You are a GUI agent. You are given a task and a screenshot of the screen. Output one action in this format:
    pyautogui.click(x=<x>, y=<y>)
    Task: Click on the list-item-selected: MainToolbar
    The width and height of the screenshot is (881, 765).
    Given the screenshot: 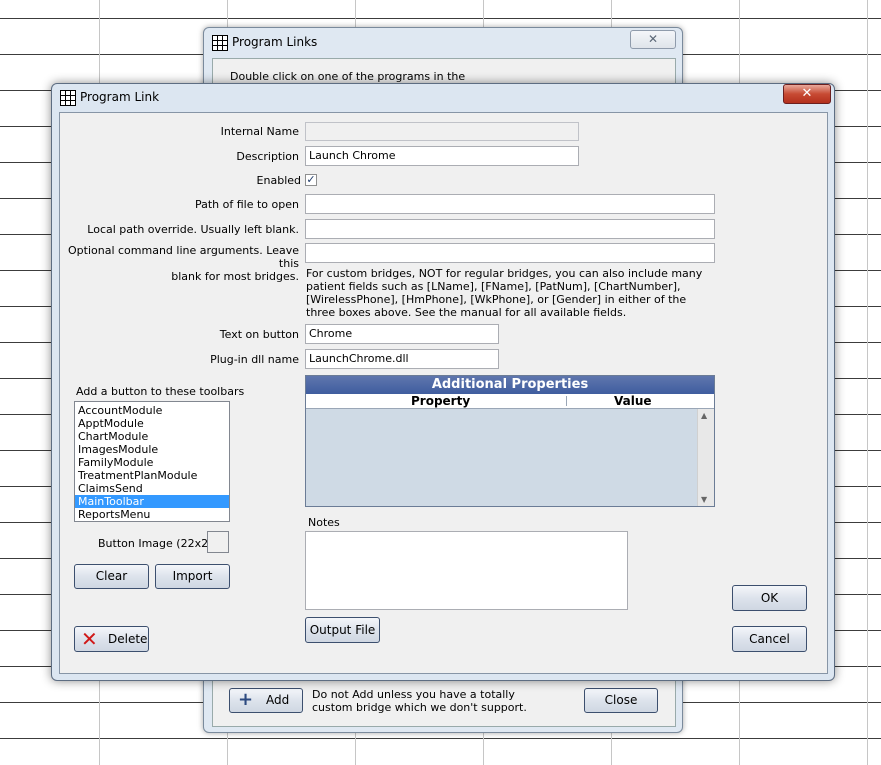 What is the action you would take?
    pyautogui.click(x=152, y=501)
    